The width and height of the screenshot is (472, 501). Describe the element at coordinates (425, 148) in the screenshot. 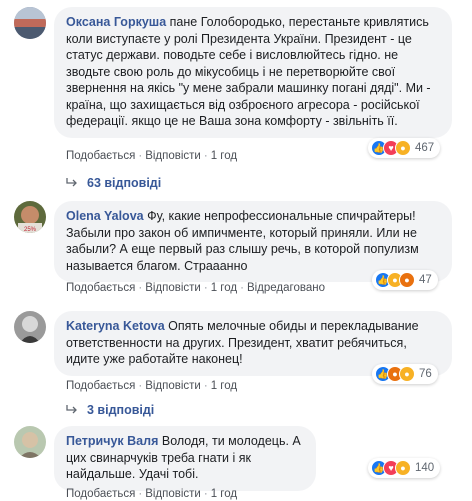

I see `reaction-count: 467` at that location.